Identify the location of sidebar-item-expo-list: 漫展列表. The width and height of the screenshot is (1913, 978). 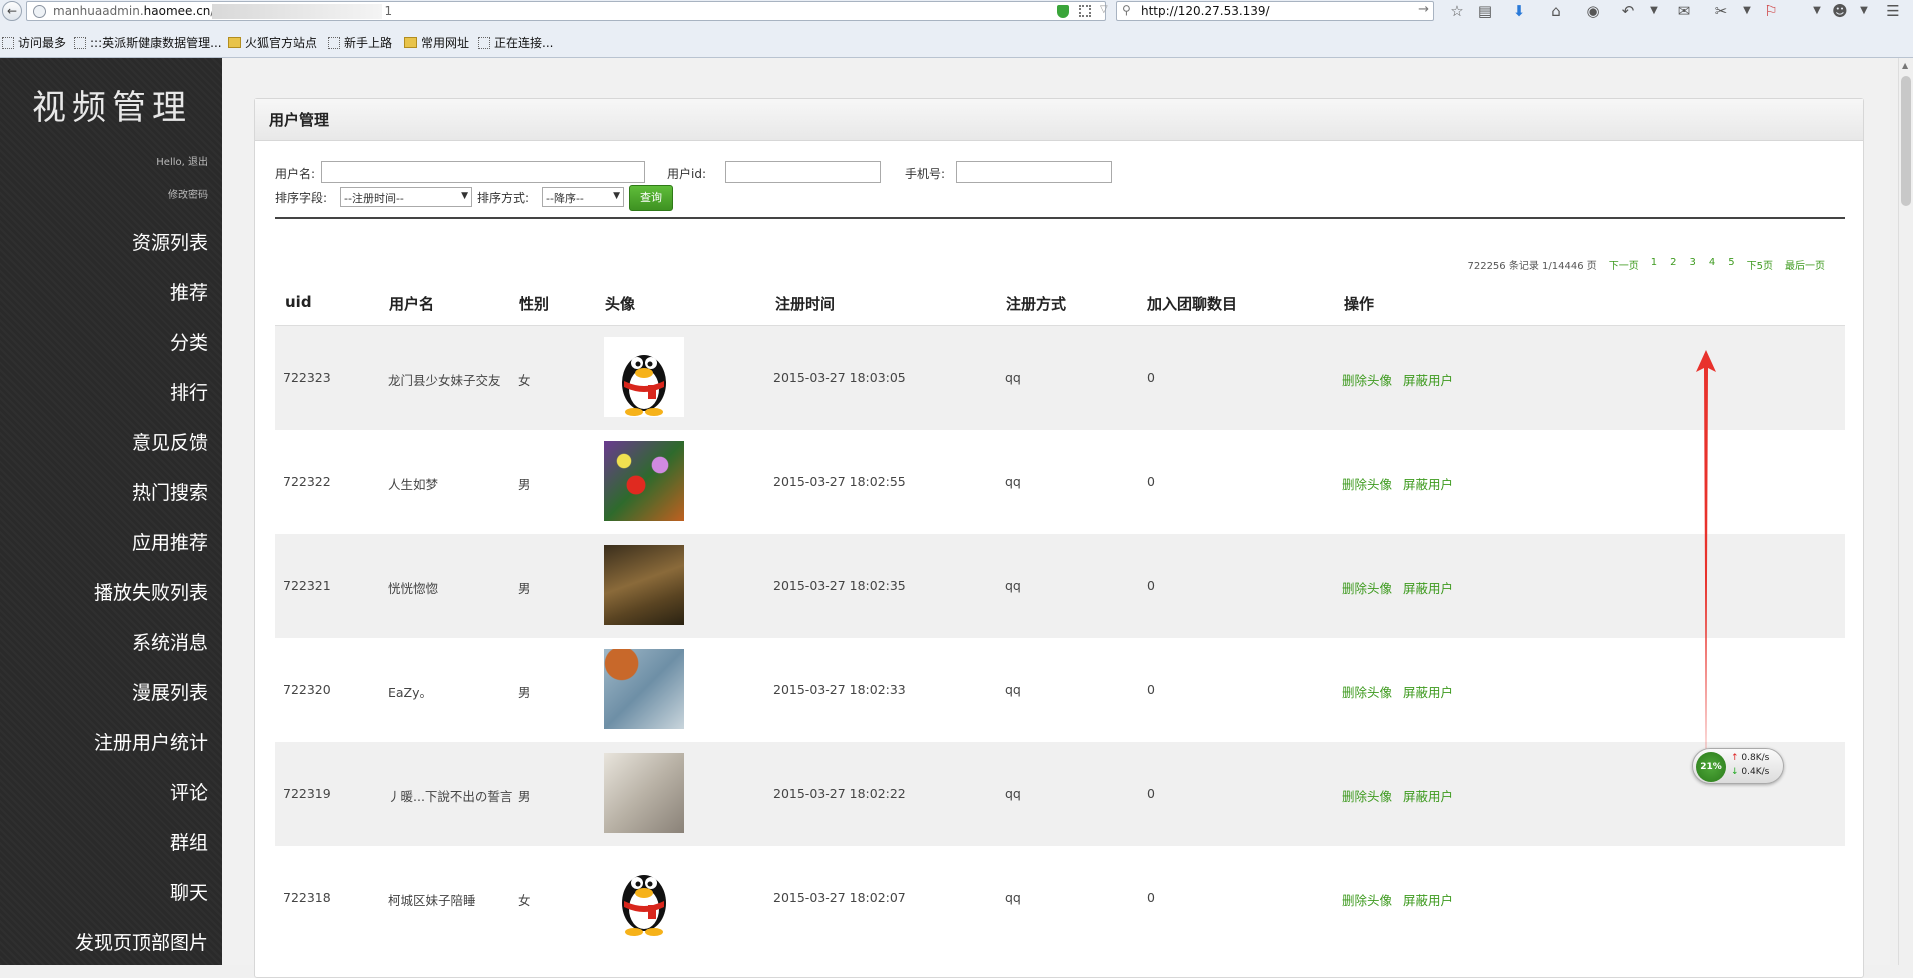
(141, 693).